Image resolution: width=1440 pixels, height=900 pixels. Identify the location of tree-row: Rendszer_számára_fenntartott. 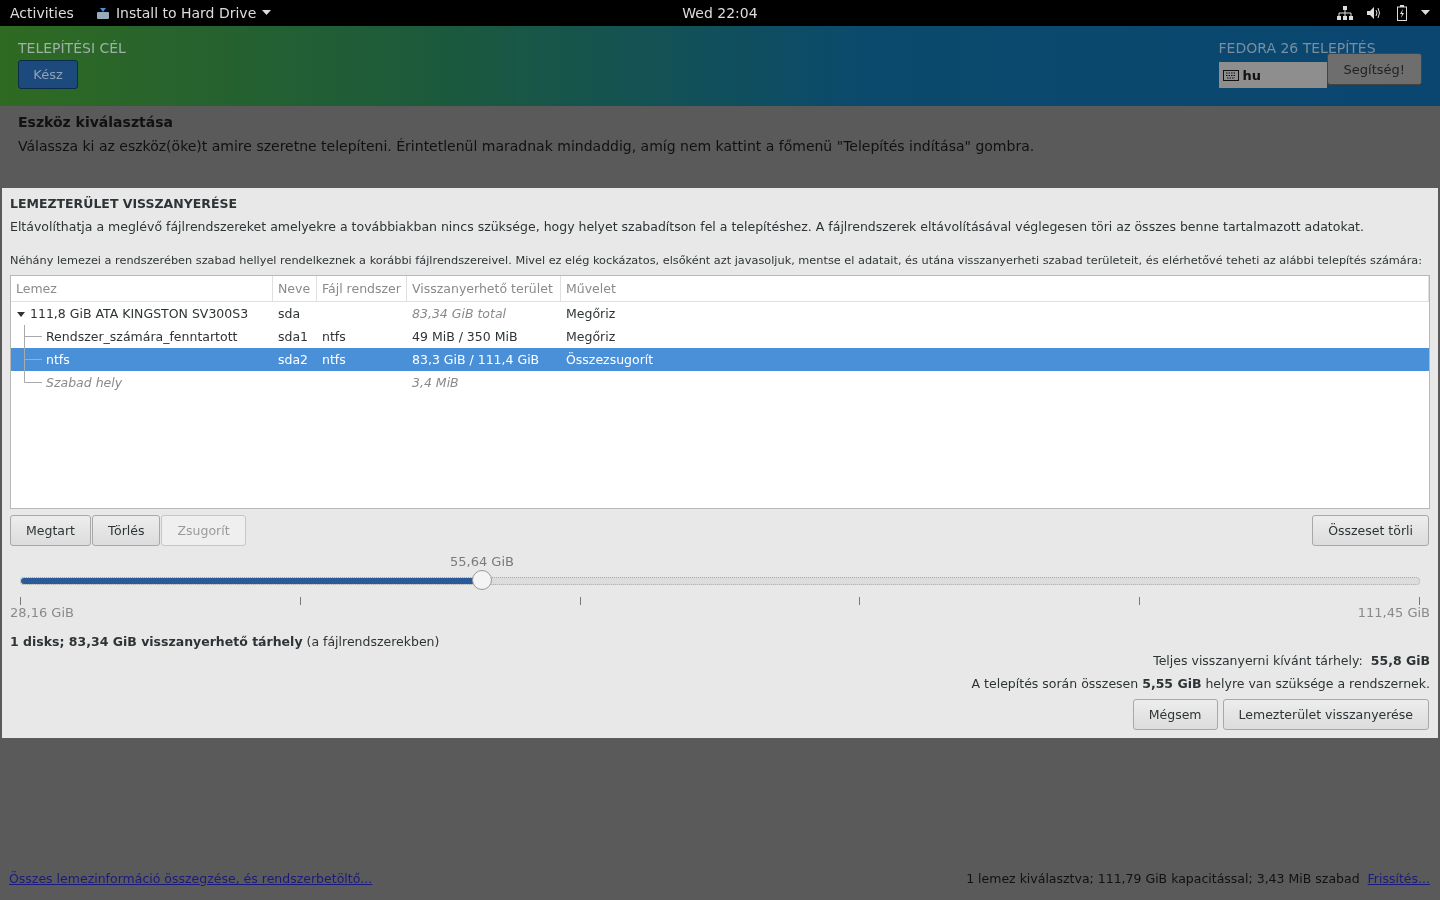
(142, 336).